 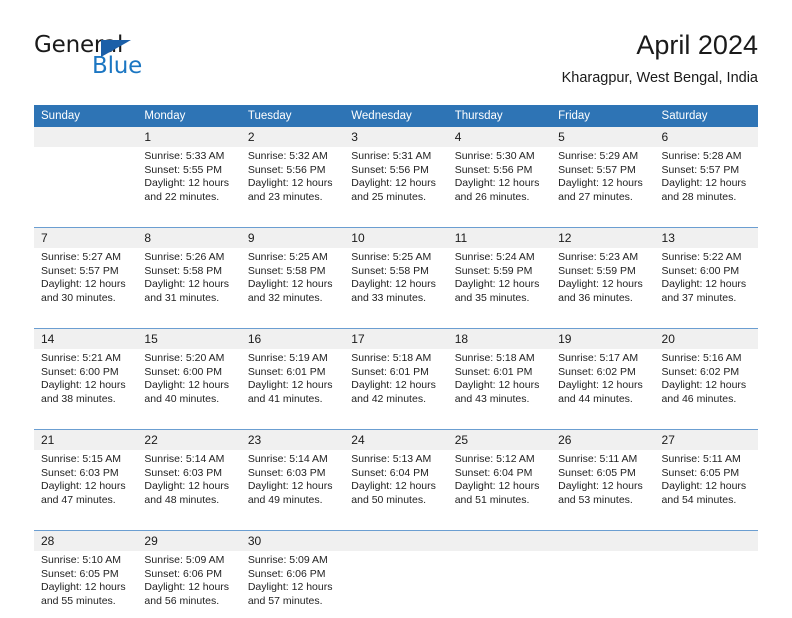 What do you see at coordinates (598, 156) in the screenshot?
I see `day-sunrise-text: Sunrise: 5:29 AM` at bounding box center [598, 156].